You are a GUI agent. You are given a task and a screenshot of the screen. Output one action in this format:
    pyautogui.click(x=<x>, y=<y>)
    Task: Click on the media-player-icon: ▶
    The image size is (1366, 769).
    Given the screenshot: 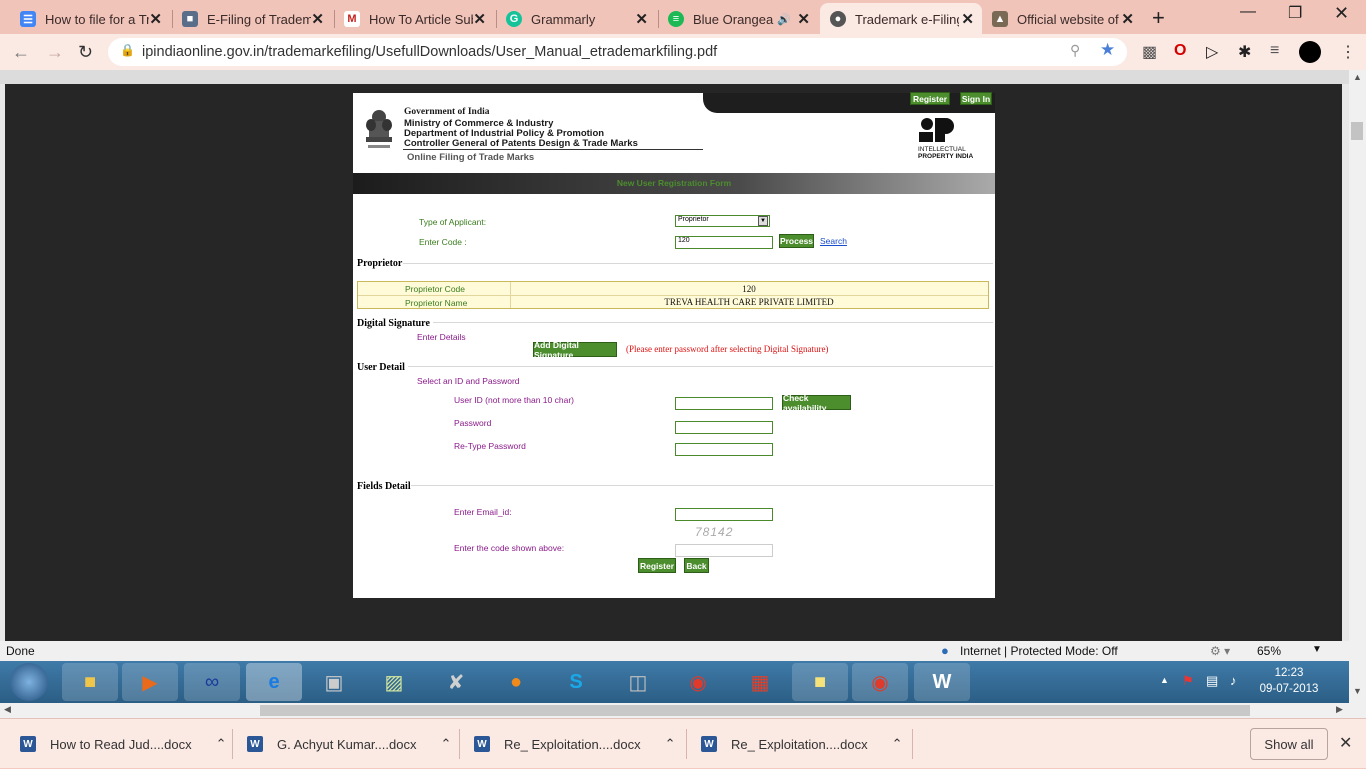 What is the action you would take?
    pyautogui.click(x=150, y=682)
    